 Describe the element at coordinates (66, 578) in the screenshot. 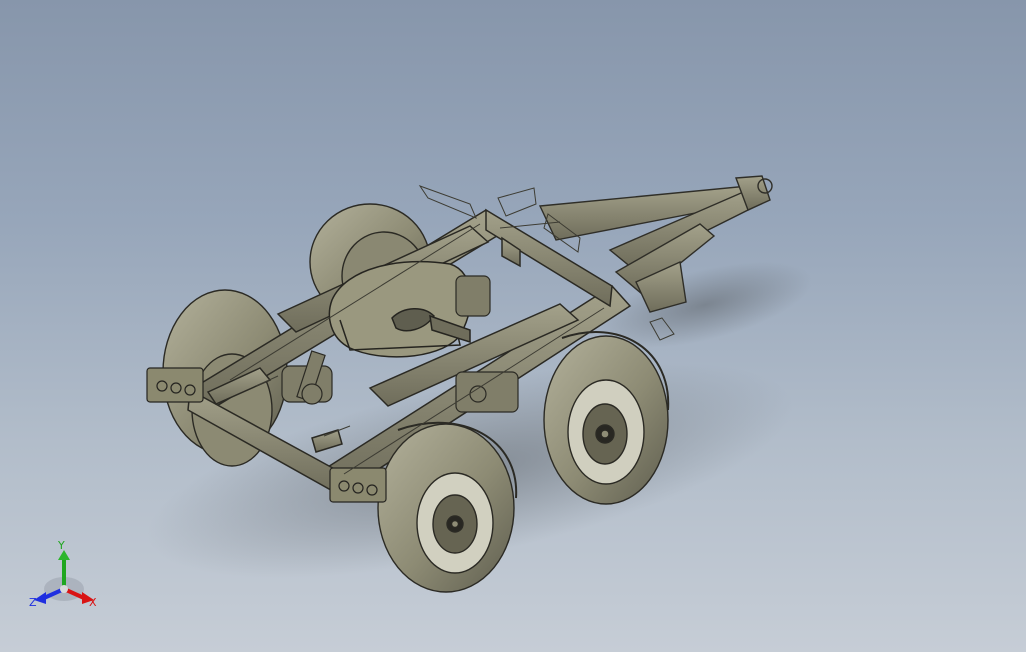

I see `coordinate-triad: Y Z X` at that location.